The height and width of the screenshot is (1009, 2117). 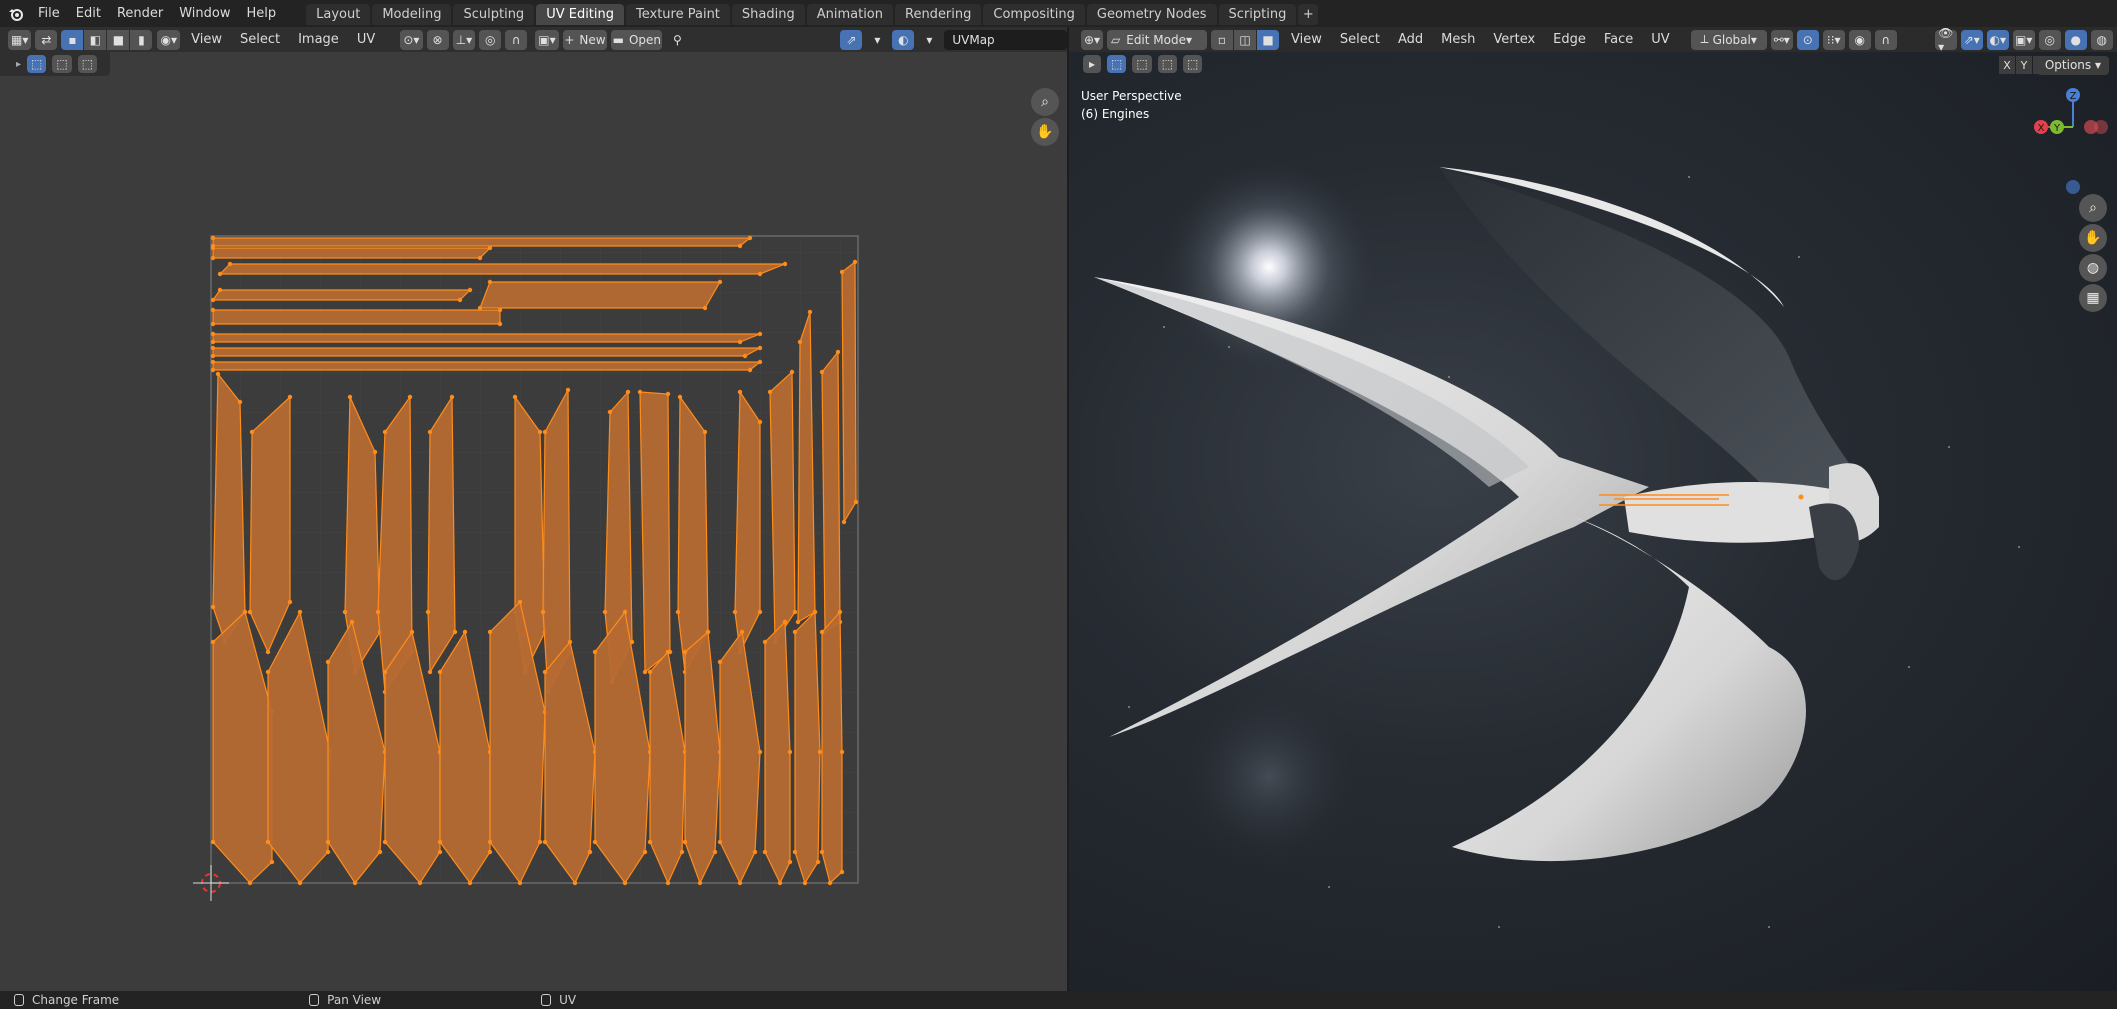 I want to click on uv-menu-image: Image, so click(x=318, y=39).